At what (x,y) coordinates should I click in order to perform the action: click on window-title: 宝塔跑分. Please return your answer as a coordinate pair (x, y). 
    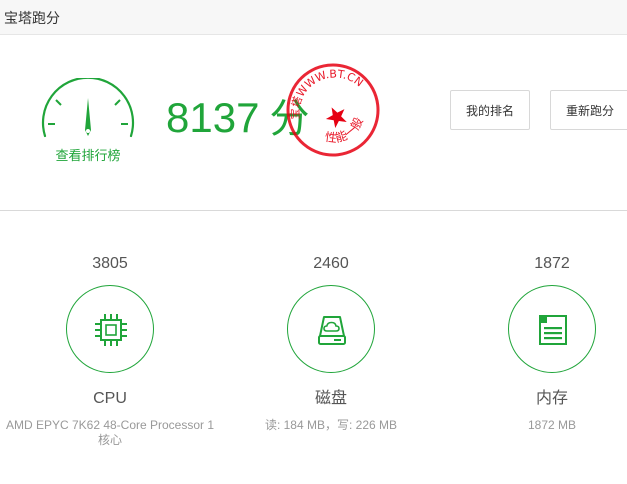
    Looking at the image, I should click on (32, 18).